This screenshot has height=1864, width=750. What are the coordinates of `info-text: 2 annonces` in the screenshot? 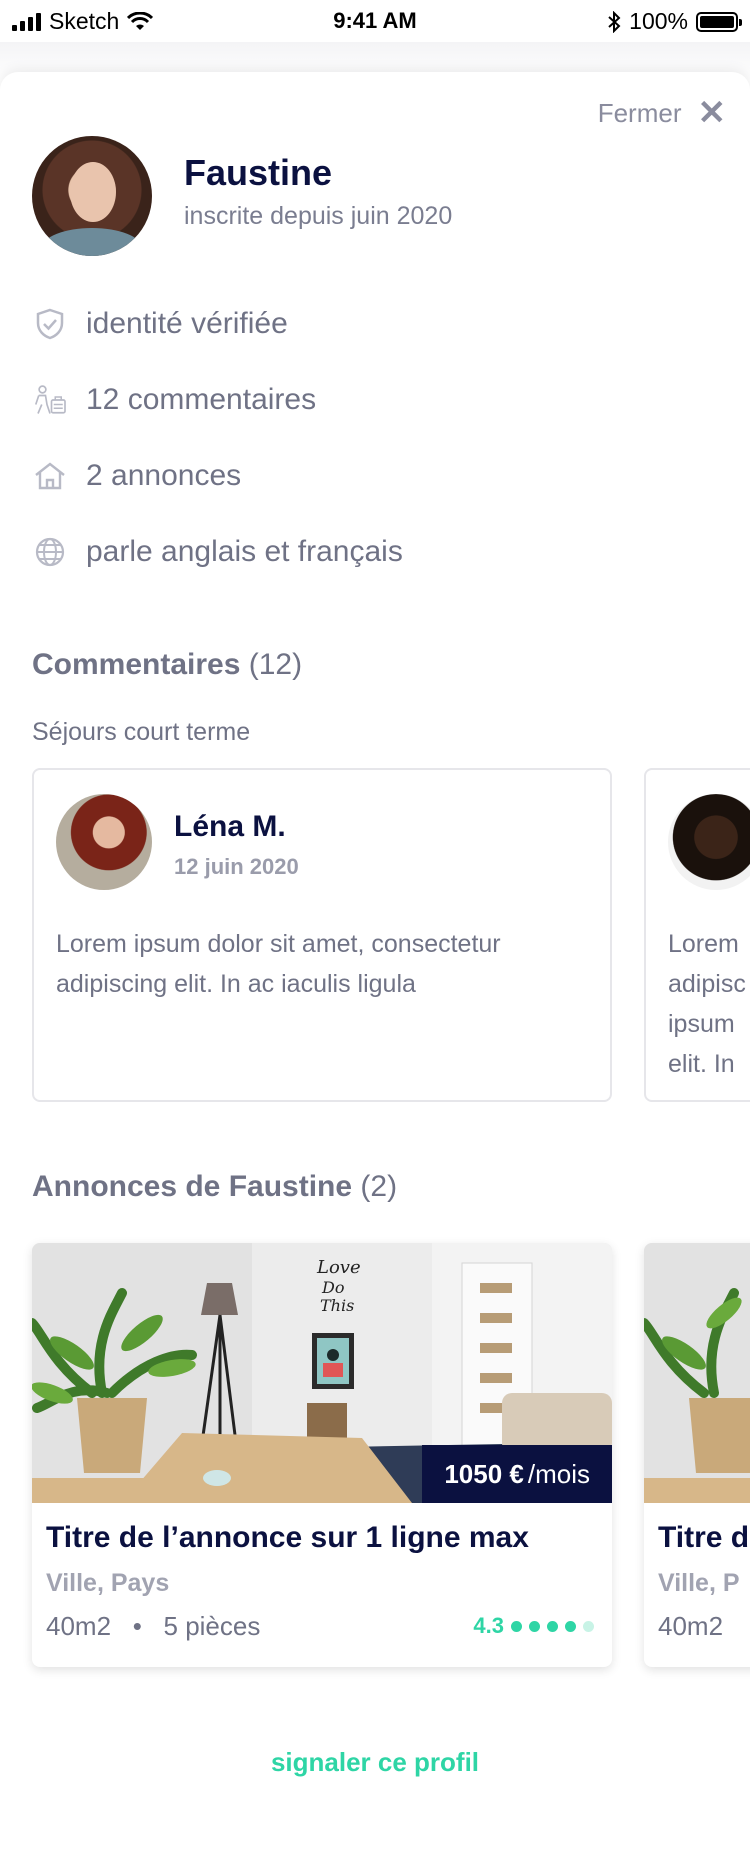 It's located at (164, 475).